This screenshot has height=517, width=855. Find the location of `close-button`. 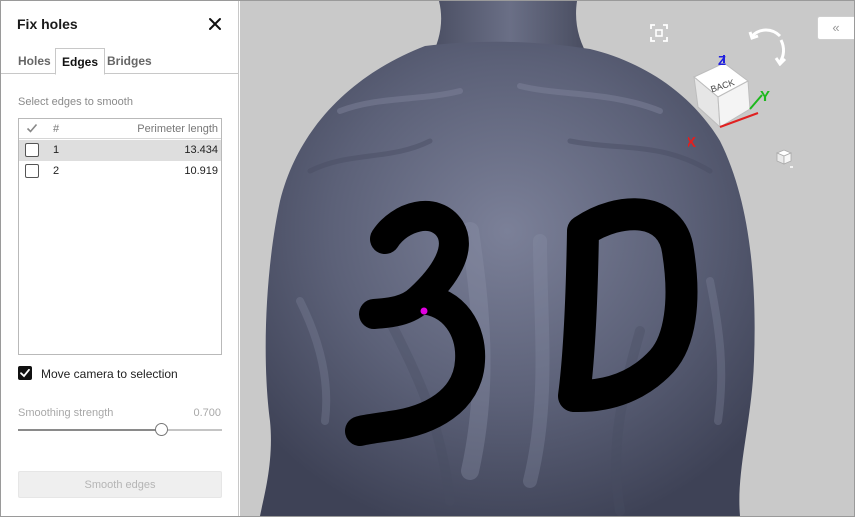

close-button is located at coordinates (215, 24).